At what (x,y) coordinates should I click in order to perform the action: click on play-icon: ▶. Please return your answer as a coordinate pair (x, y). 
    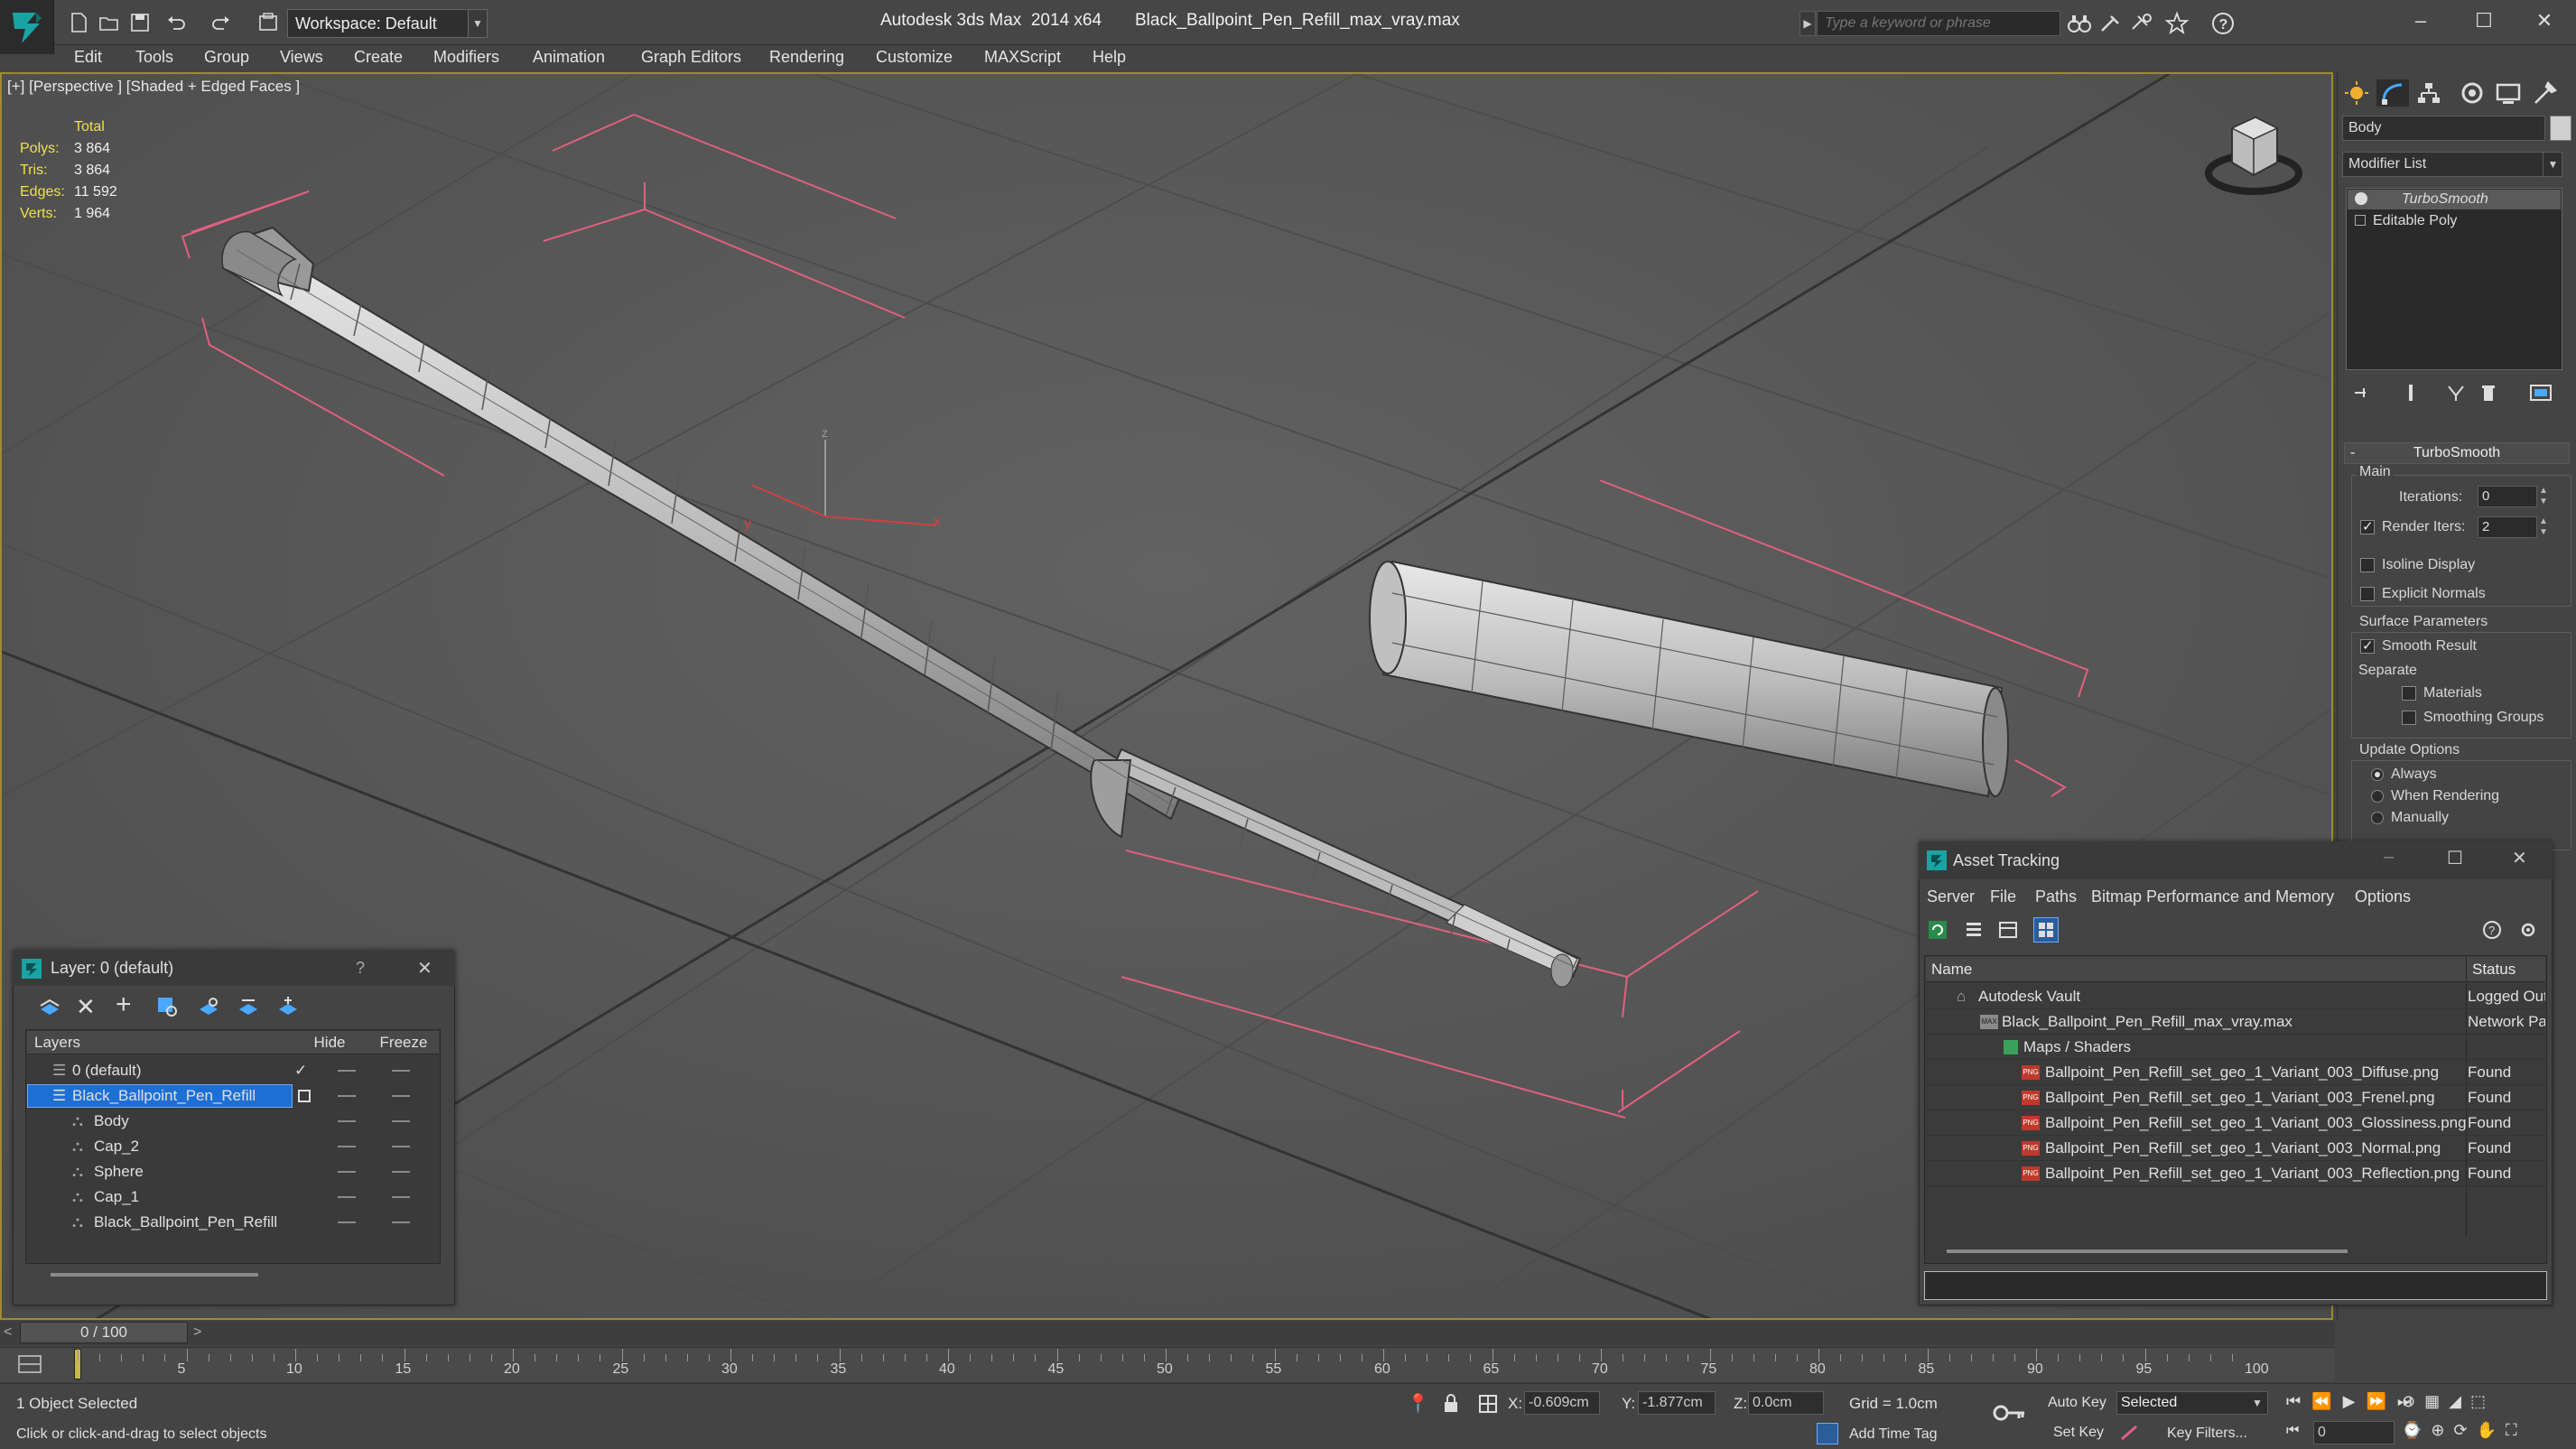
    Looking at the image, I should click on (2355, 1401).